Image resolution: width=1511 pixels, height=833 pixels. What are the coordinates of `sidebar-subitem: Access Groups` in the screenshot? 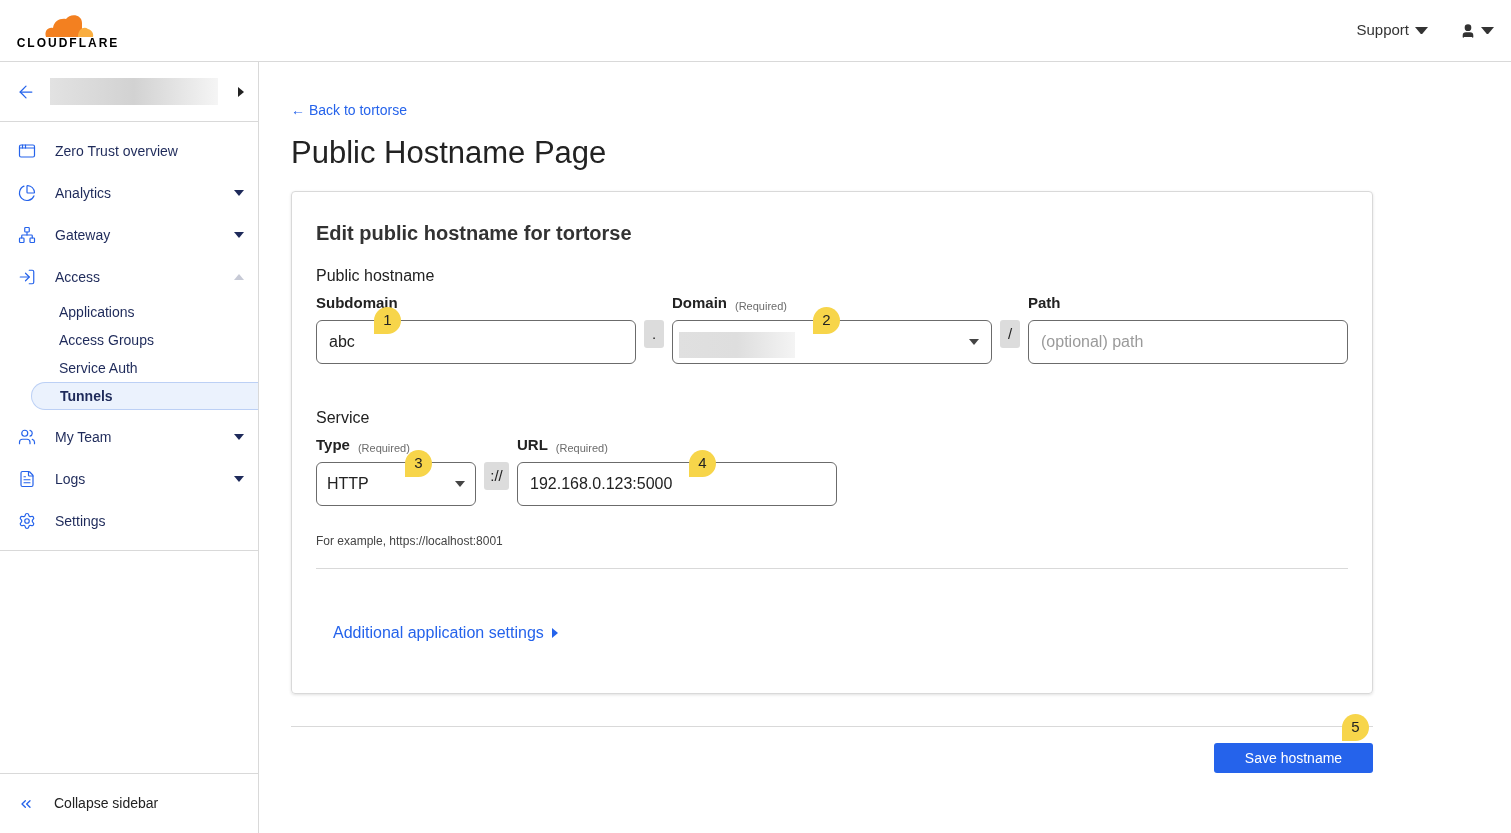 It's located at (144, 340).